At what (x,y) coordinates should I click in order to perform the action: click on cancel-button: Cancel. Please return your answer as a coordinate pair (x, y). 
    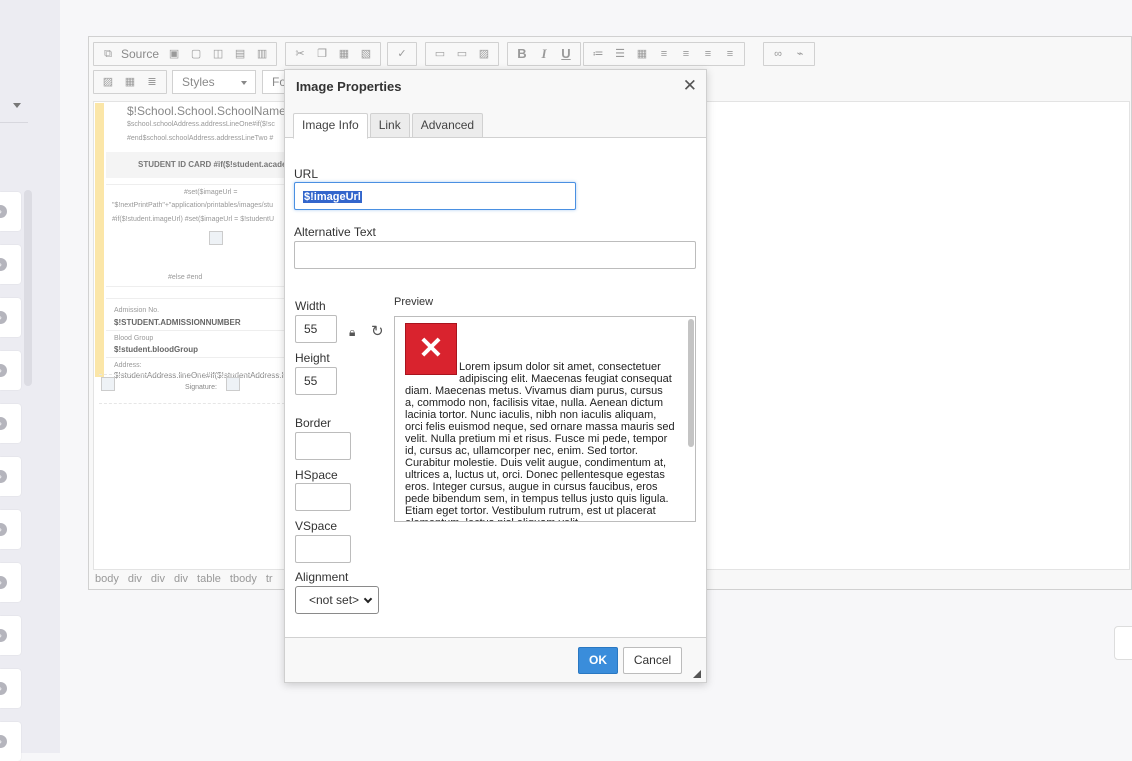
    Looking at the image, I should click on (652, 660).